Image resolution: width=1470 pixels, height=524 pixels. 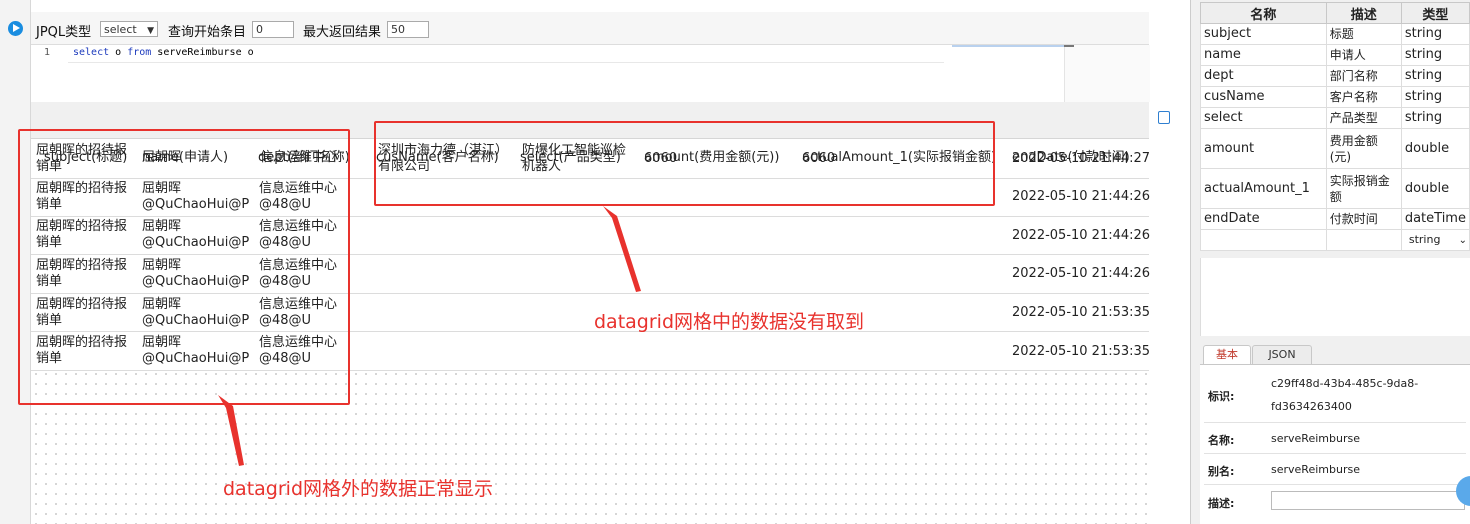 What do you see at coordinates (429, 336) in the screenshot?
I see `annotation-arrows` at bounding box center [429, 336].